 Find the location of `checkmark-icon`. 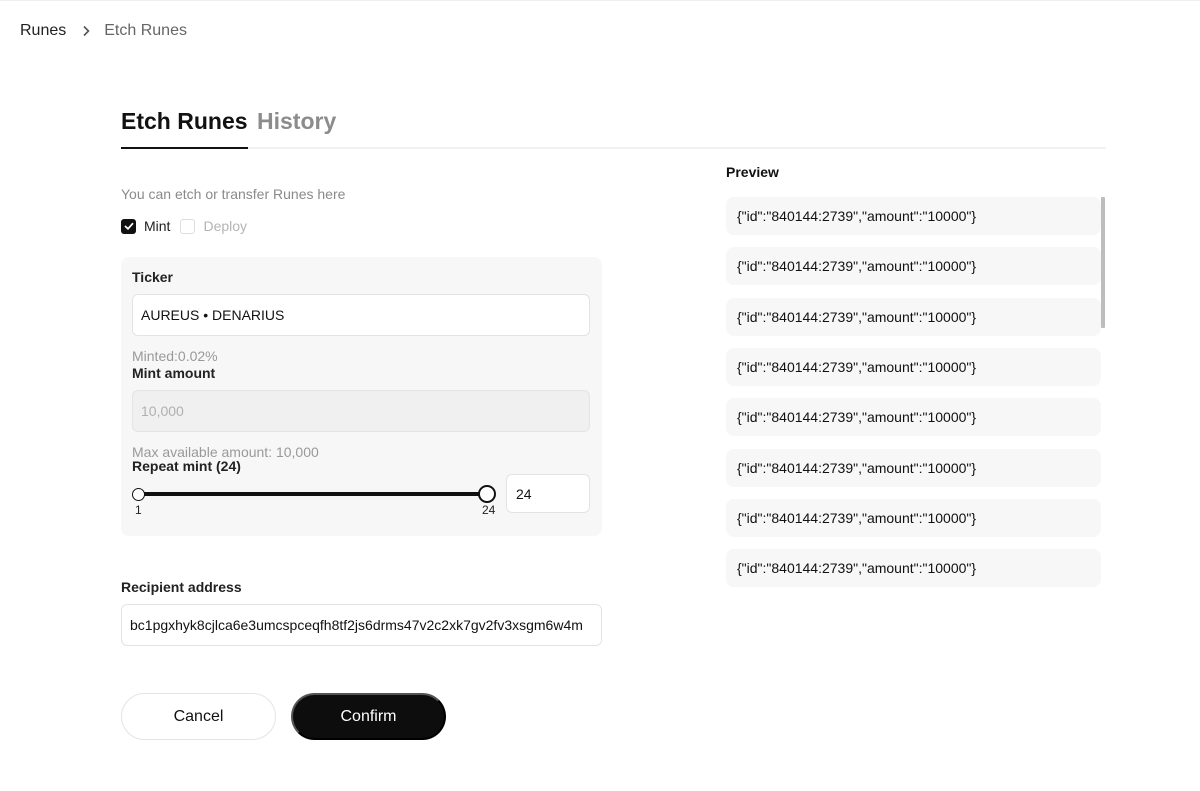

checkmark-icon is located at coordinates (128, 226).